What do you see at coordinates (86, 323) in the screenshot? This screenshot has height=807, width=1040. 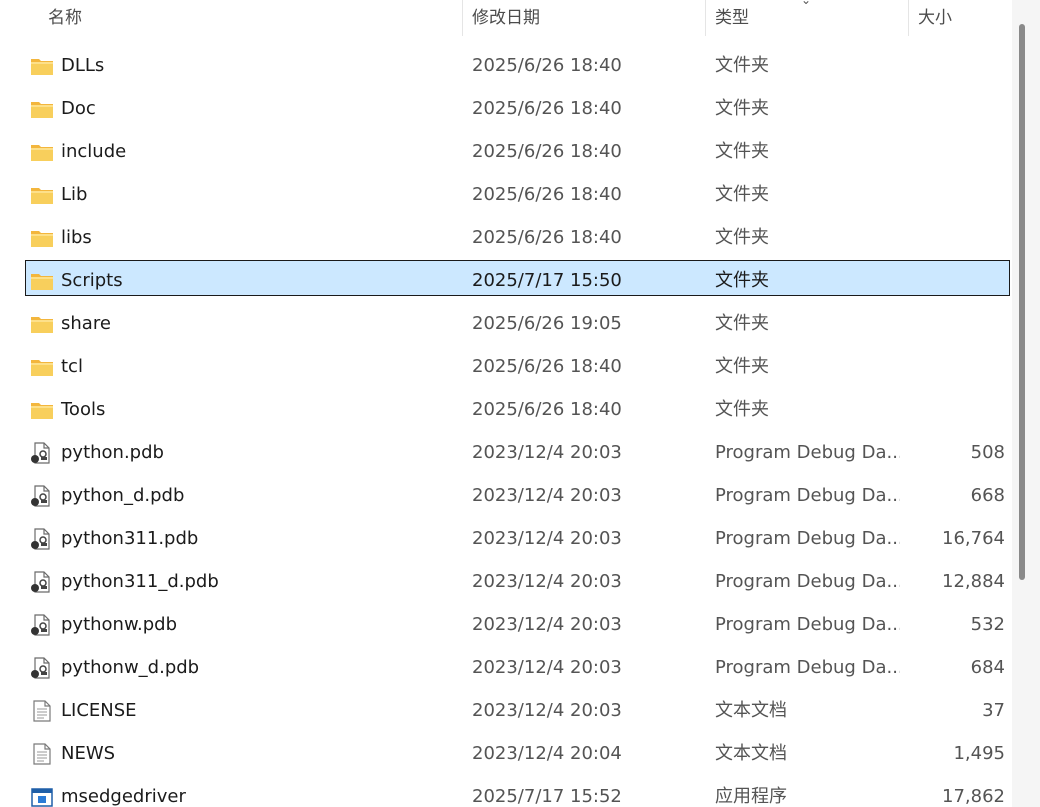 I see `file-name: share` at bounding box center [86, 323].